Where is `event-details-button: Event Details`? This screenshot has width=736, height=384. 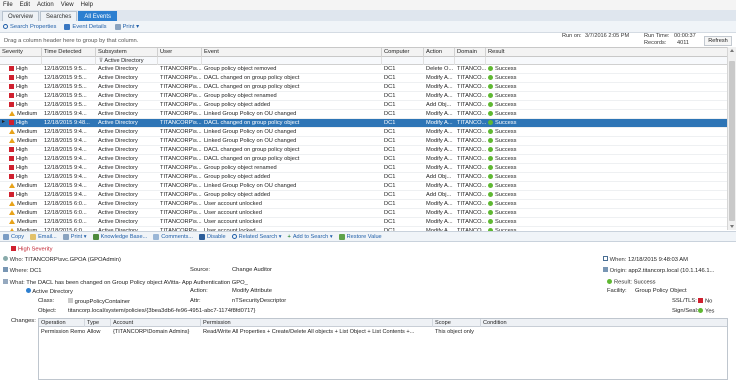
event-details-button: Event Details is located at coordinates (85, 26).